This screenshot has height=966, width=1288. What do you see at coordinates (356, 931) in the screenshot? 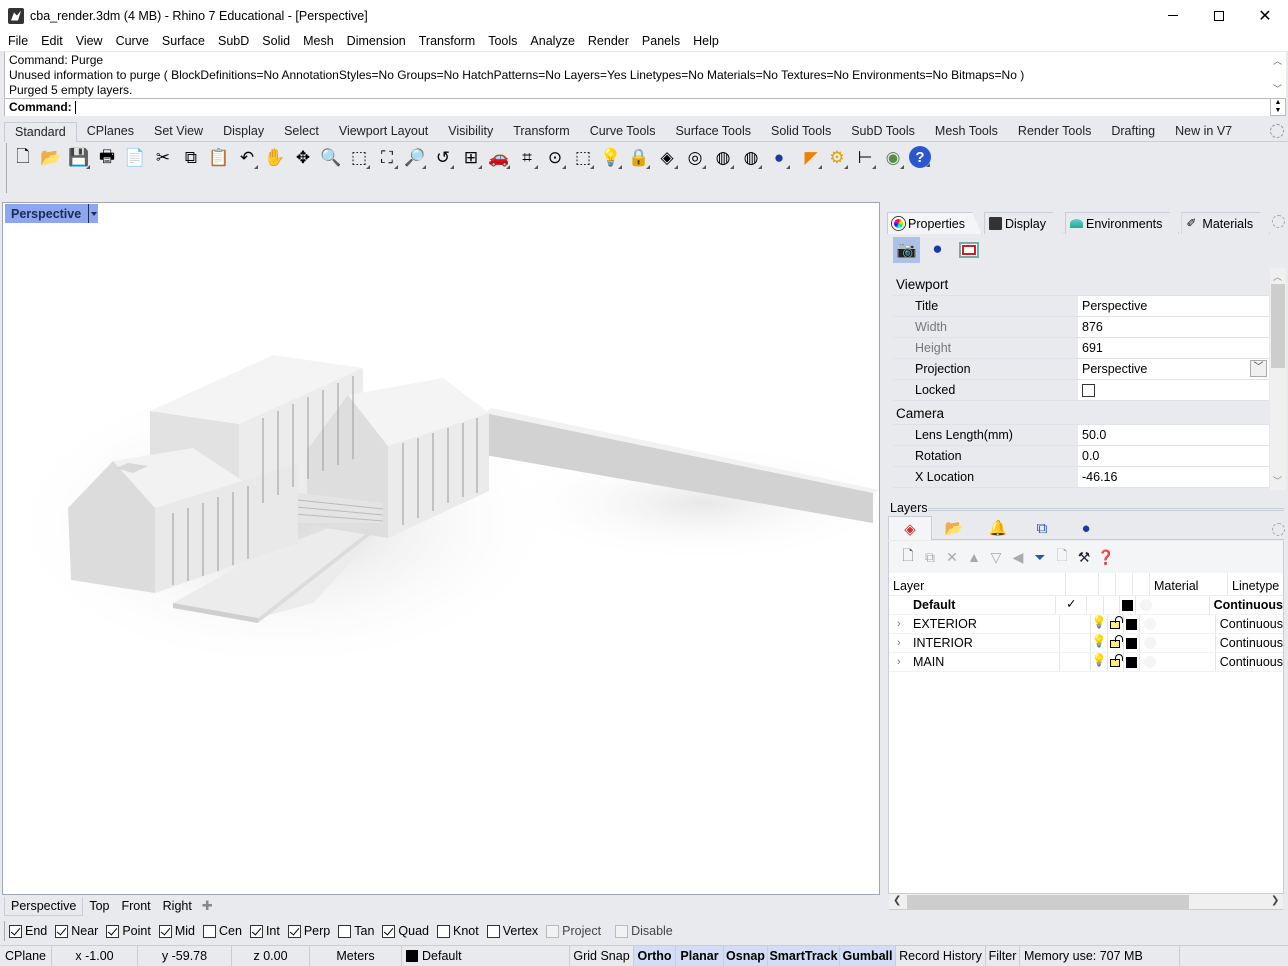
I see `osnap-tan: Tan` at bounding box center [356, 931].